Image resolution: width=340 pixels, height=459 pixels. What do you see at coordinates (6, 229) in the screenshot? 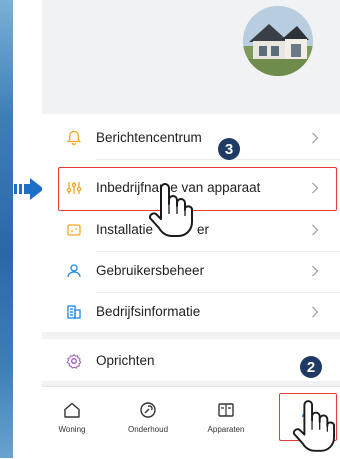
I see `background-photo-edge` at bounding box center [6, 229].